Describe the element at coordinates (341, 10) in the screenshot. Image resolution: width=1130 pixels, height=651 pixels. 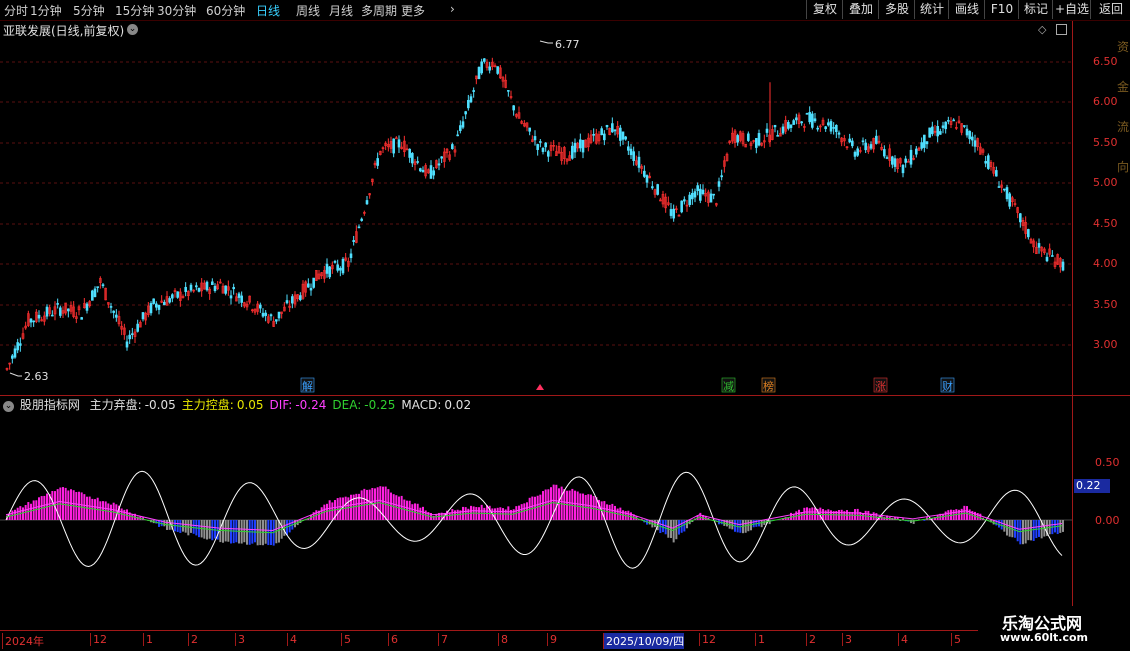
I see `tab-8: 月线` at that location.